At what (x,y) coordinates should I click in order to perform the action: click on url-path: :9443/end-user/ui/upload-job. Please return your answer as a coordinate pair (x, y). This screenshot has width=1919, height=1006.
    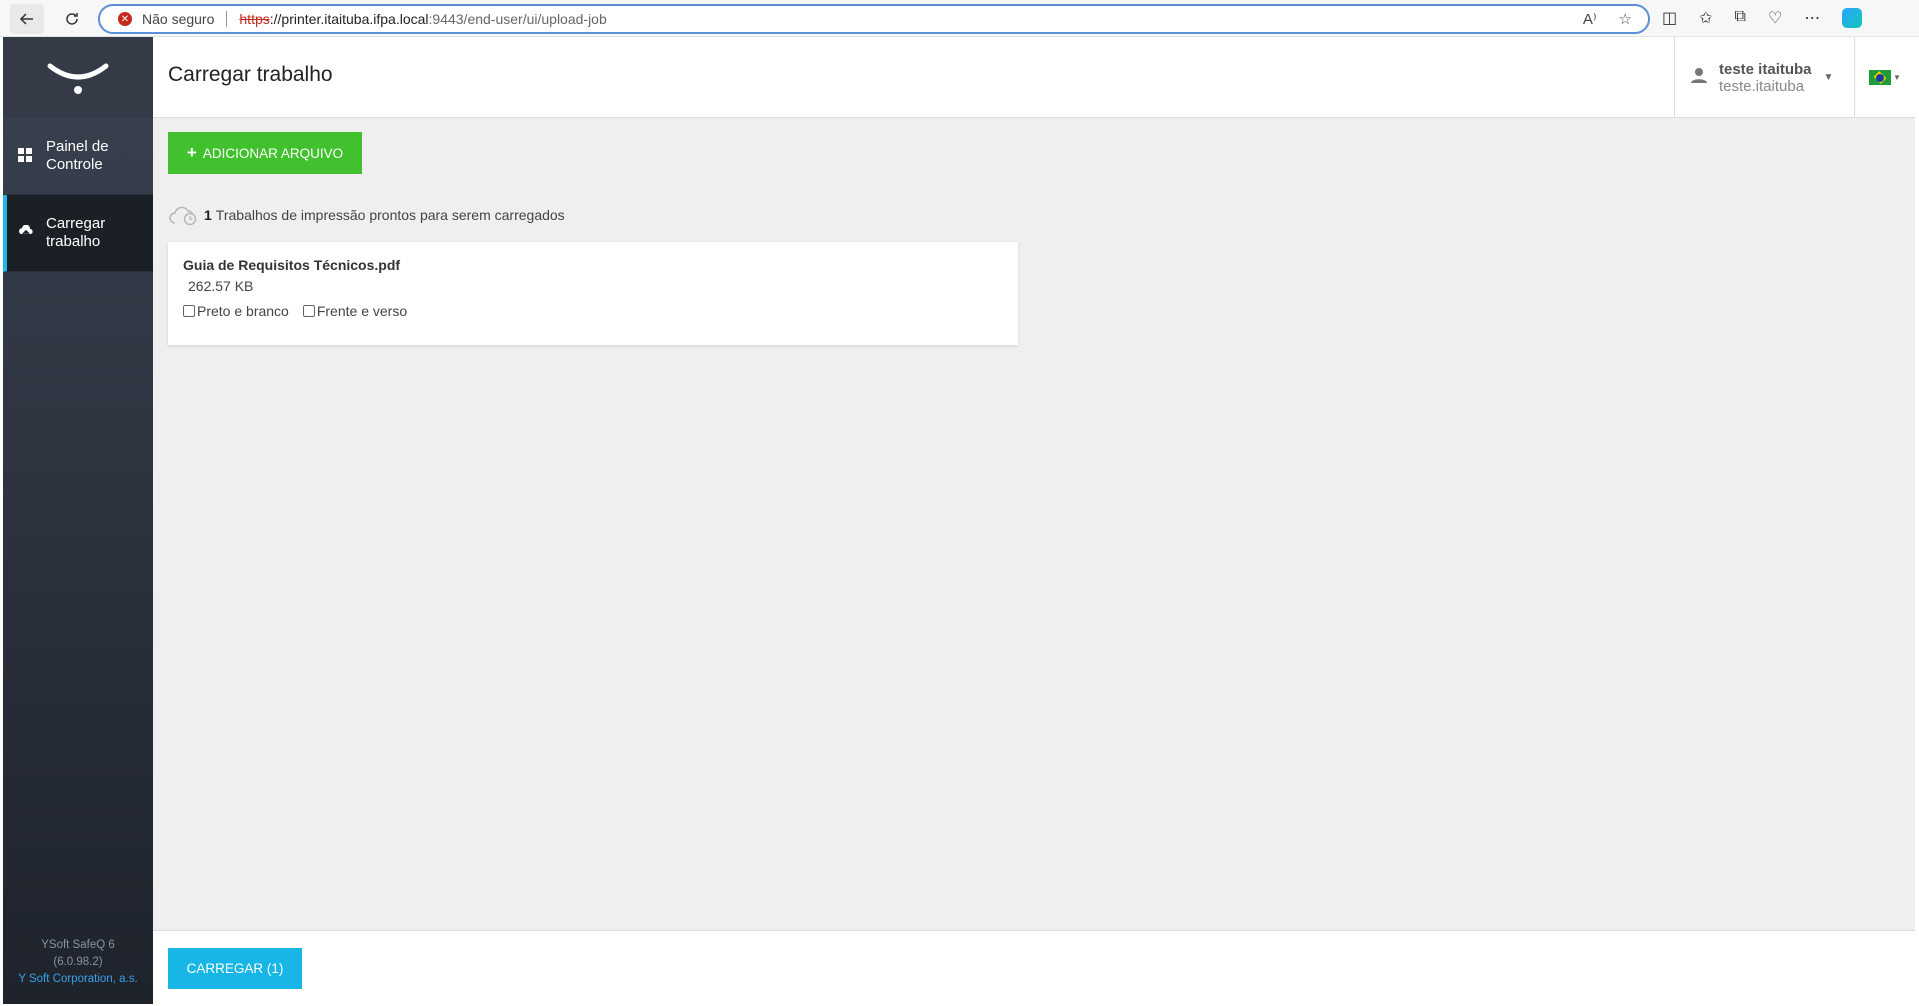
    Looking at the image, I should click on (517, 19).